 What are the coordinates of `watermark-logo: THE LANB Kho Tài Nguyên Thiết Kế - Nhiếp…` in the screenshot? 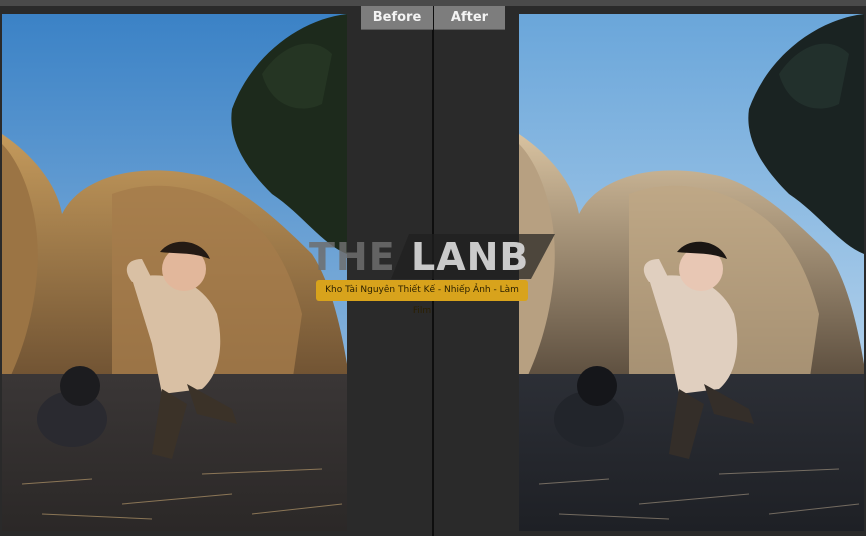 It's located at (434, 274).